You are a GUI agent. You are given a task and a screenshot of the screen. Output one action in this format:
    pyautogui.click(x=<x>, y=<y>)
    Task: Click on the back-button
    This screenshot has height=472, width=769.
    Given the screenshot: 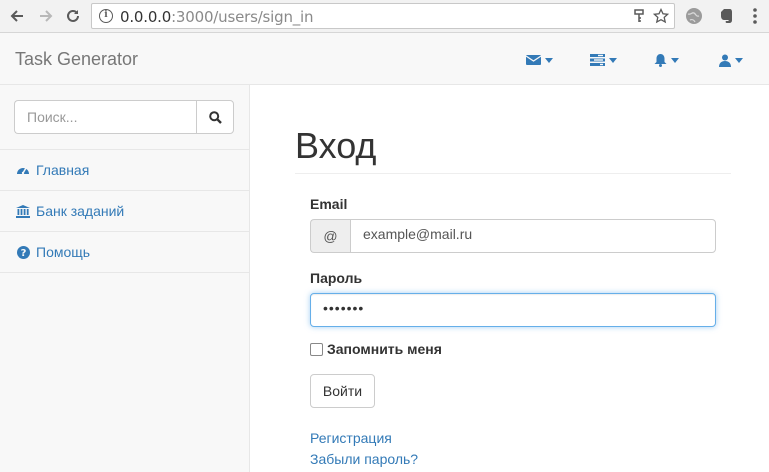 What is the action you would take?
    pyautogui.click(x=17, y=16)
    